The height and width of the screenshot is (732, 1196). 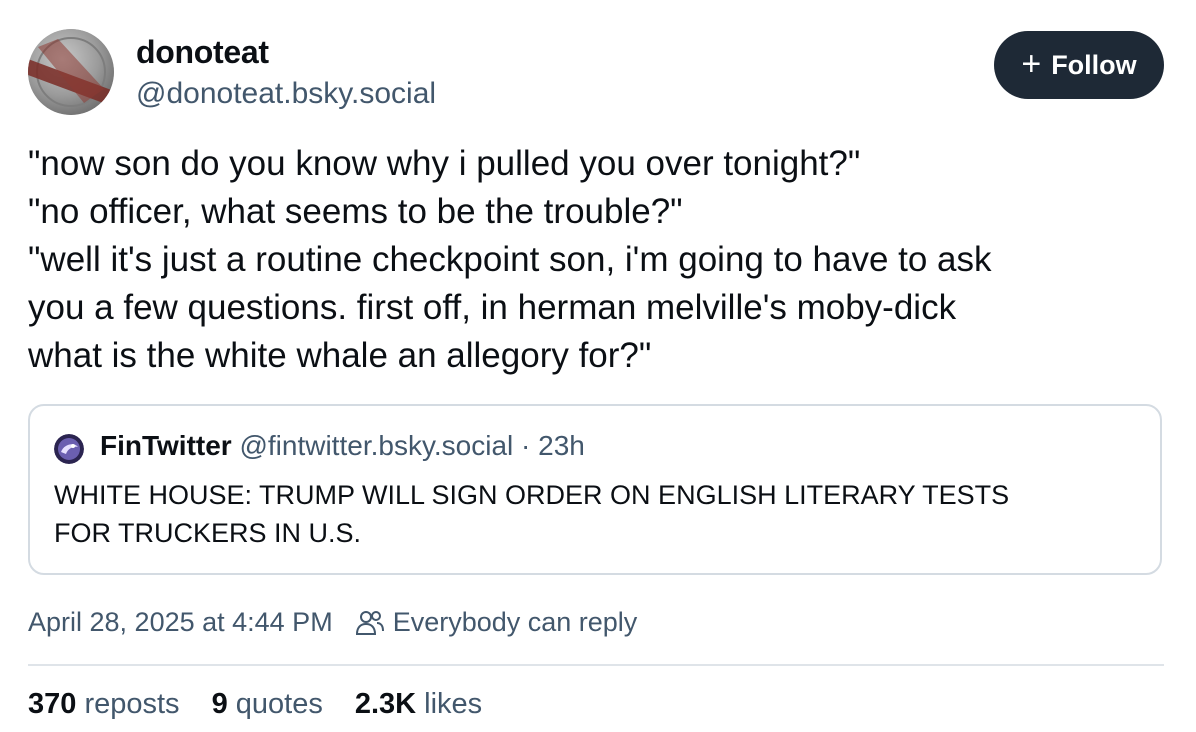 I want to click on follow-button: + Follow, so click(x=1079, y=65).